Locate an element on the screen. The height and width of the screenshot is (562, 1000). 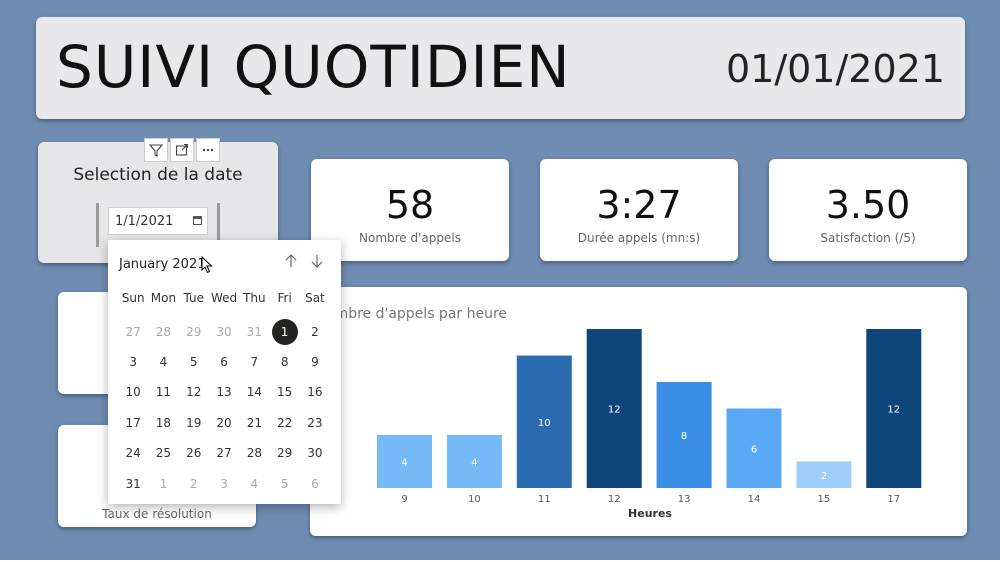
calendar-day-number: 11 is located at coordinates (163, 392).